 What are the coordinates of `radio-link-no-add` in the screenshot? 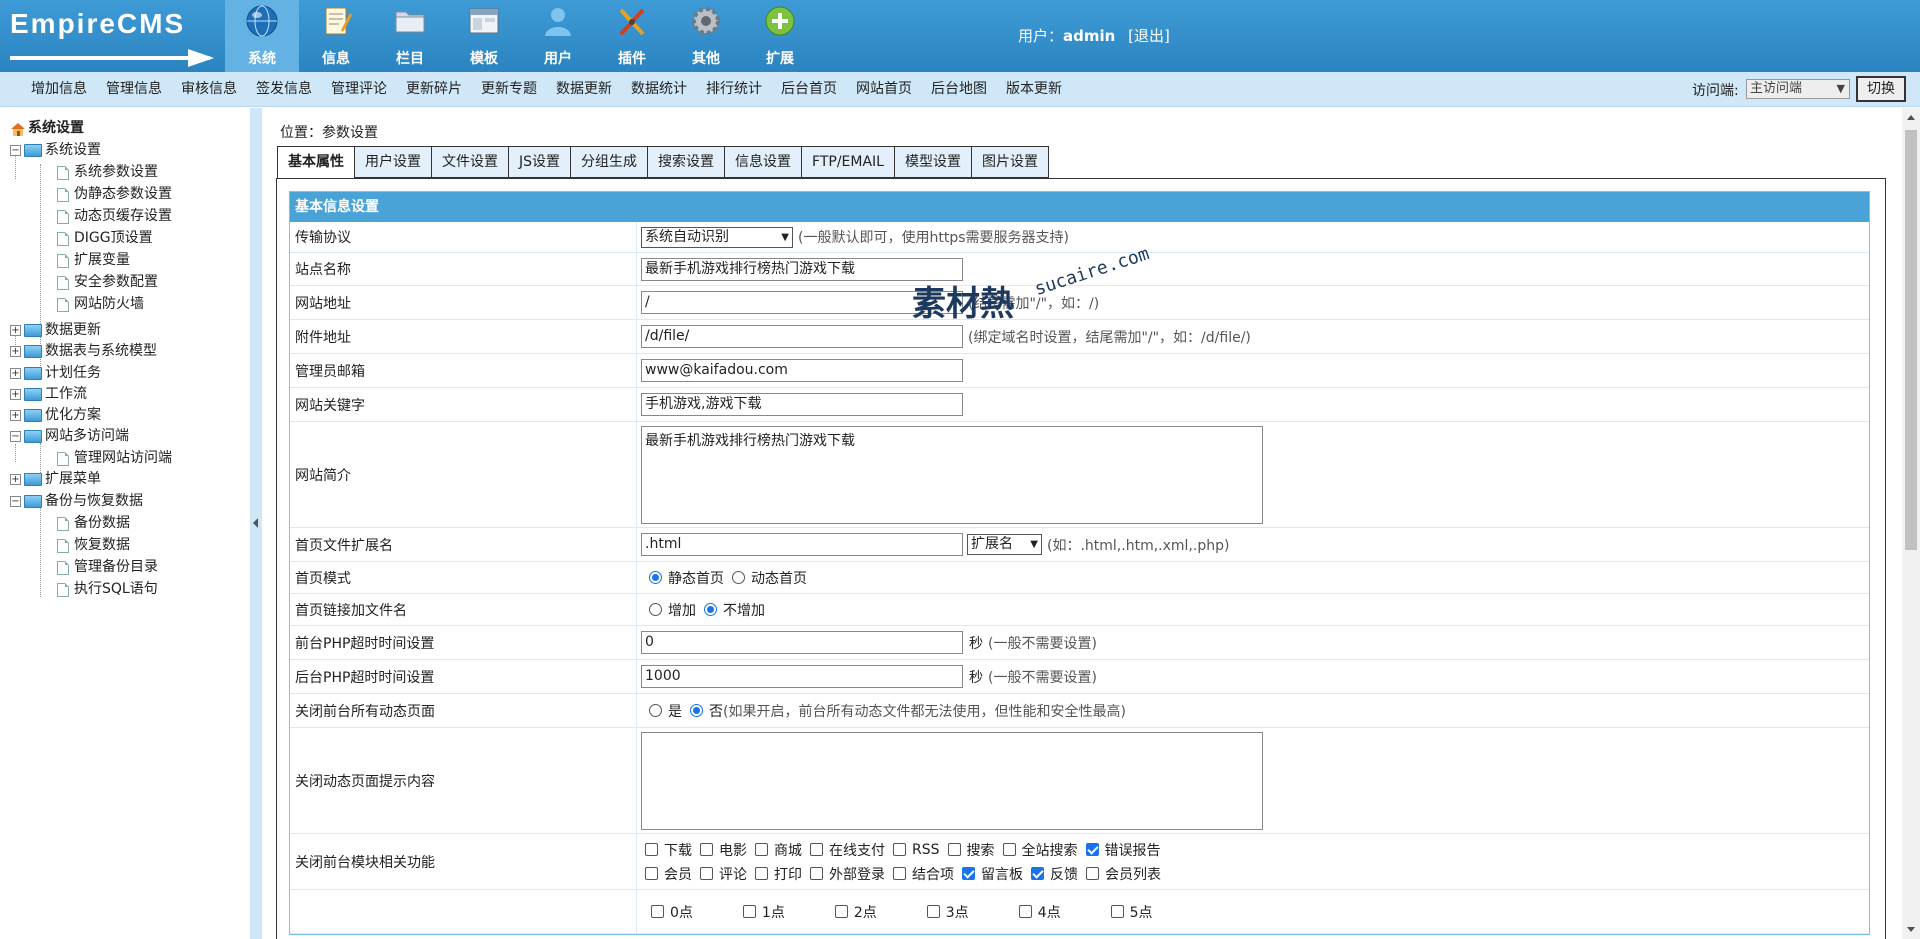 It's located at (710, 609).